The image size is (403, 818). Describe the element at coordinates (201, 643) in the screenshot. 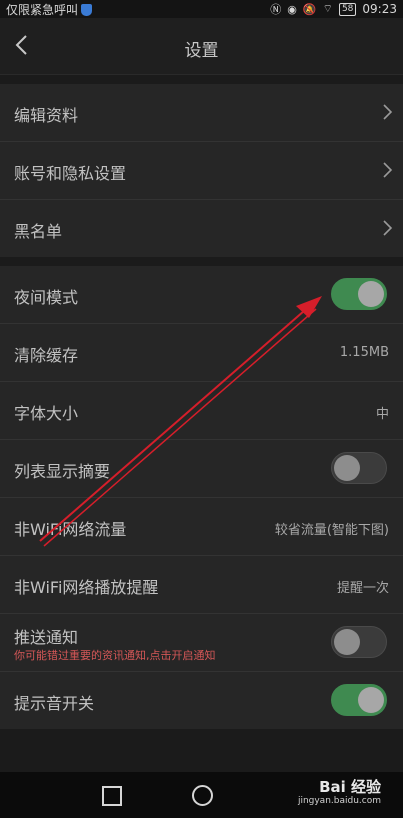

I see `row-push-notification: 推送通知 你可能错过重要的资讯通知,点击开启通知` at that location.